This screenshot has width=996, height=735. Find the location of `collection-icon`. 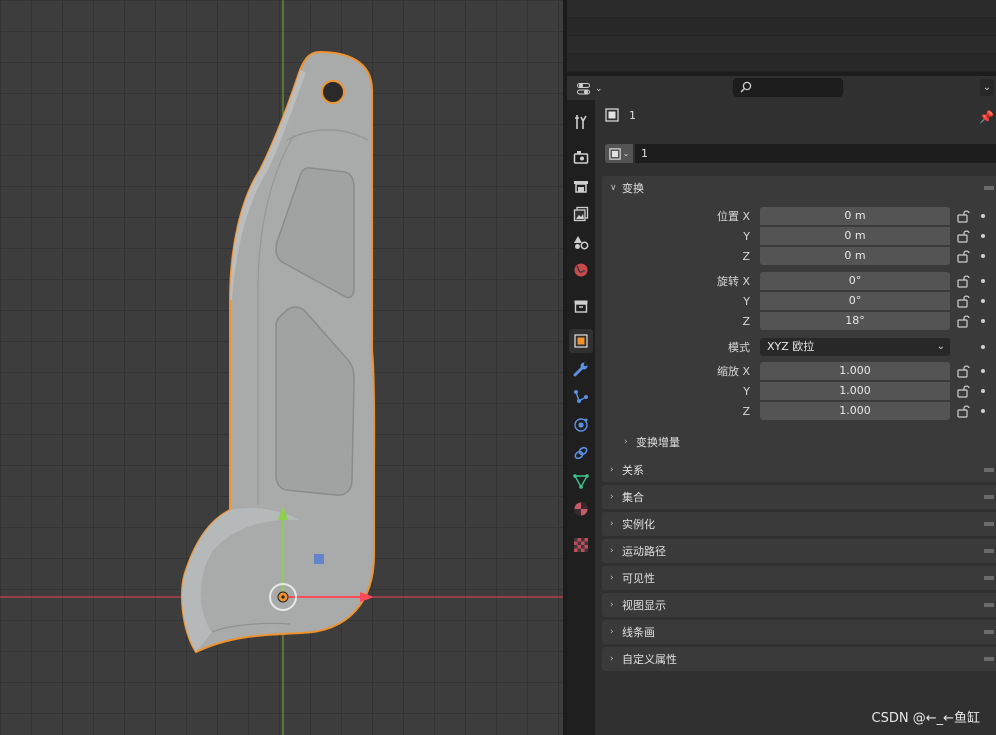

collection-icon is located at coordinates (581, 306).